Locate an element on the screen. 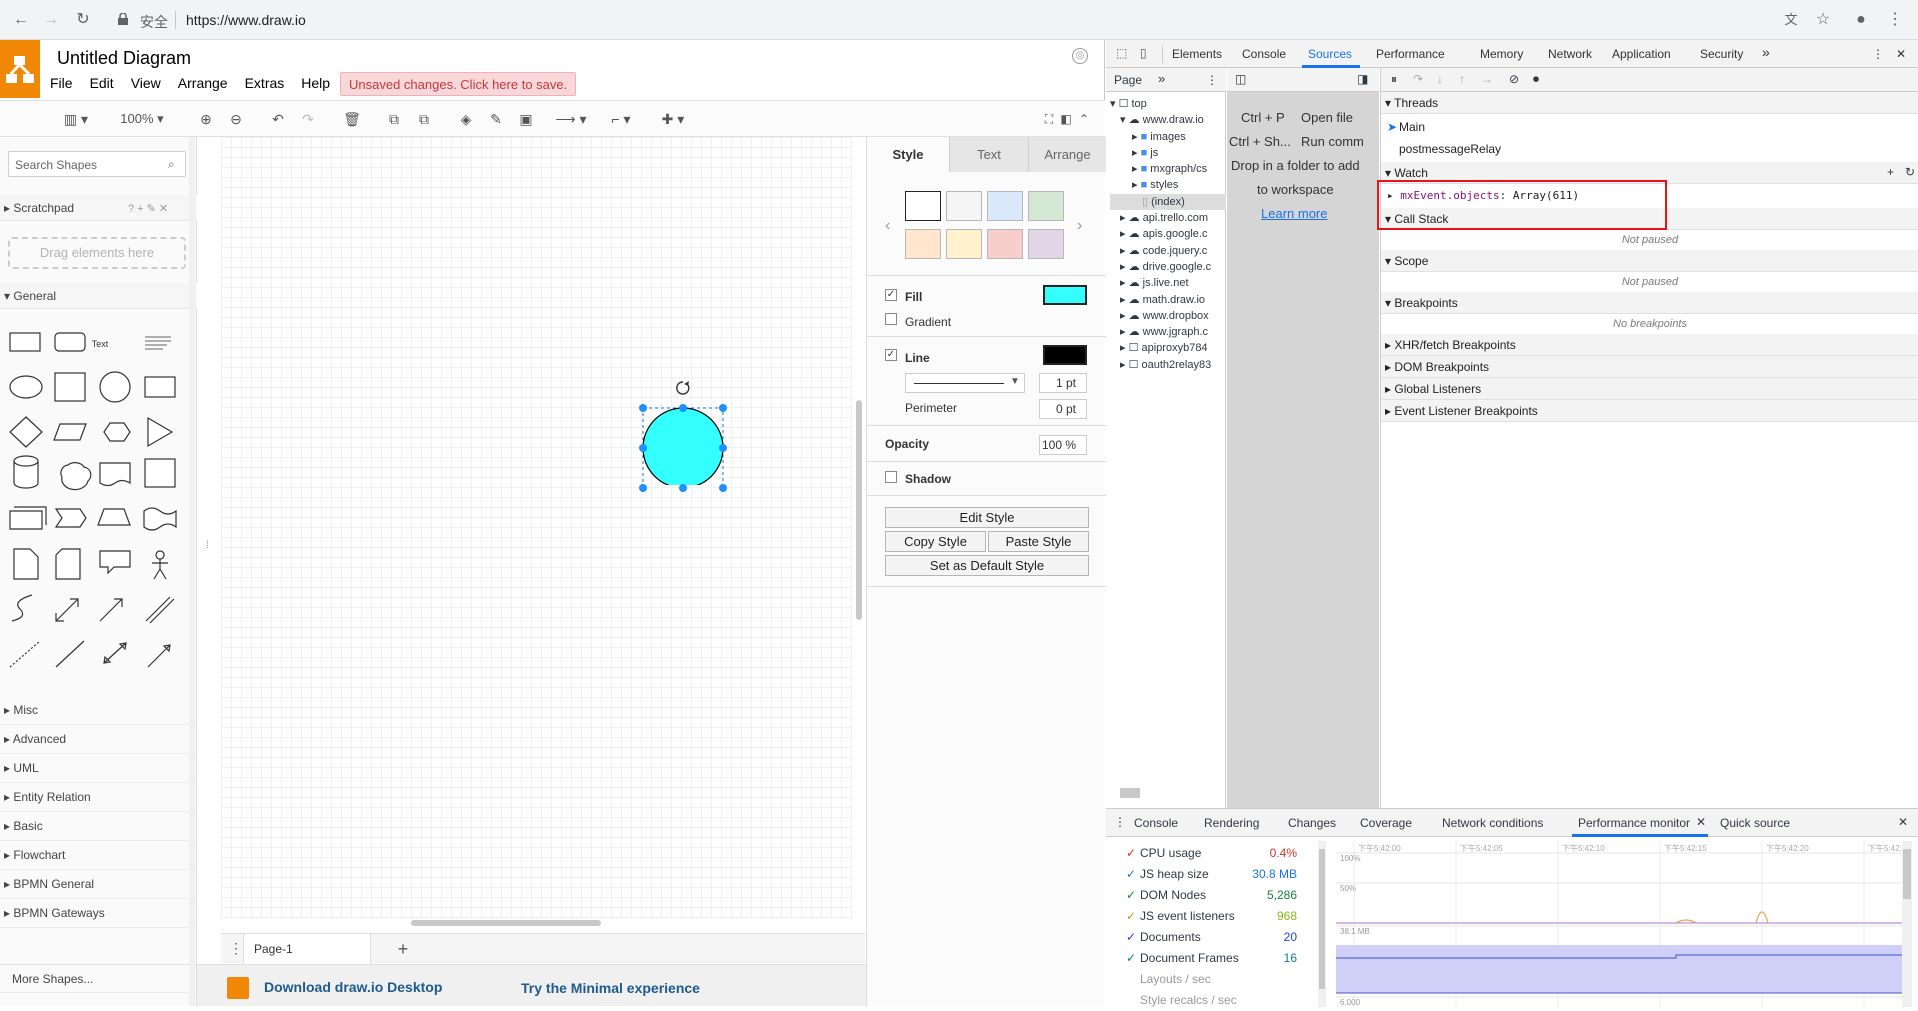  tab-arrange: Arrange is located at coordinates (1067, 154).